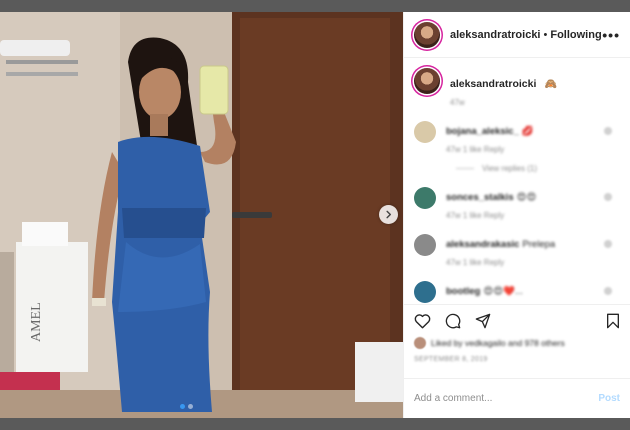 The height and width of the screenshot is (430, 630). What do you see at coordinates (517, 321) in the screenshot?
I see `action-icons-row` at bounding box center [517, 321].